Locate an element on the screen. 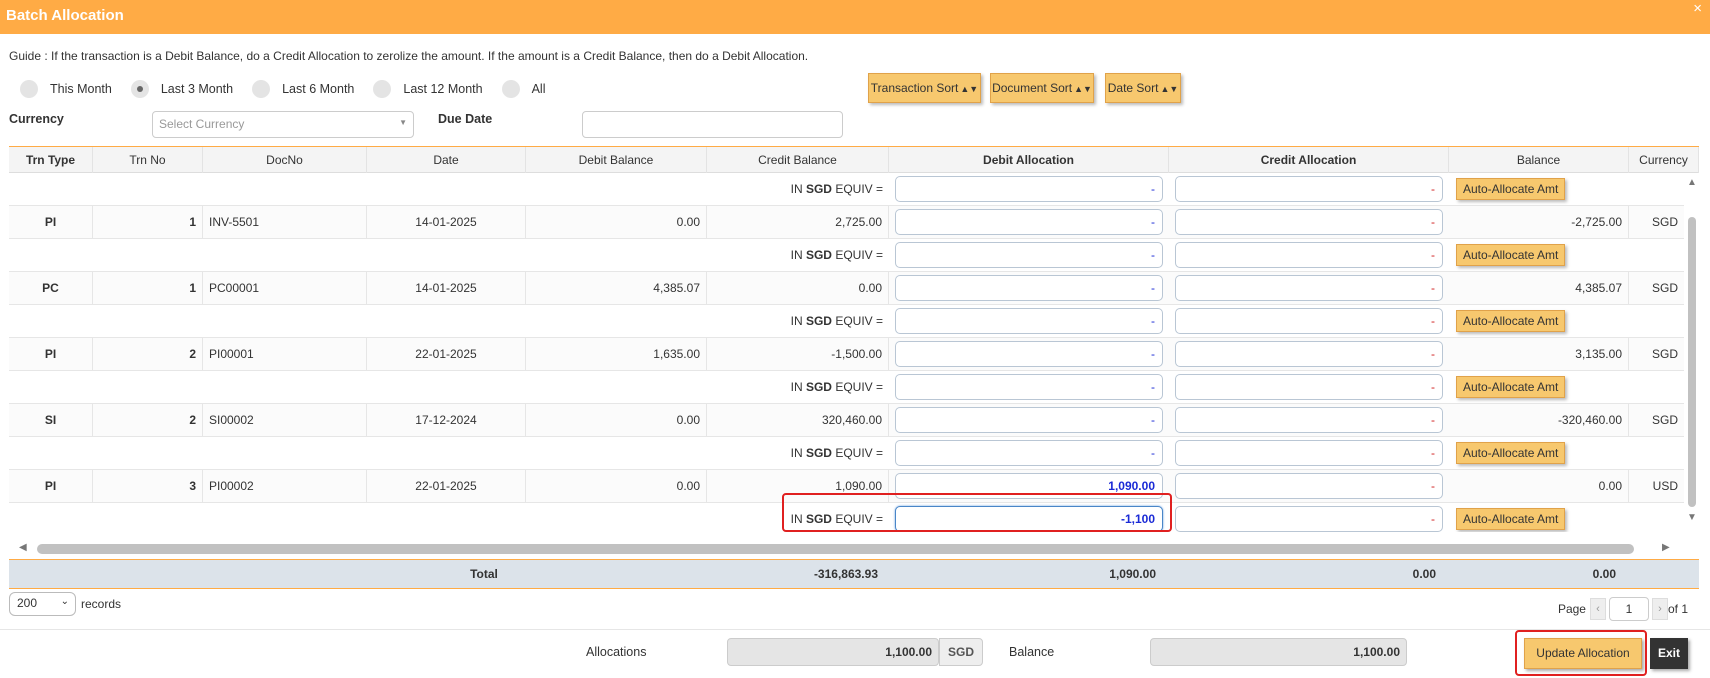  radio-circle-icon is located at coordinates (510, 89).